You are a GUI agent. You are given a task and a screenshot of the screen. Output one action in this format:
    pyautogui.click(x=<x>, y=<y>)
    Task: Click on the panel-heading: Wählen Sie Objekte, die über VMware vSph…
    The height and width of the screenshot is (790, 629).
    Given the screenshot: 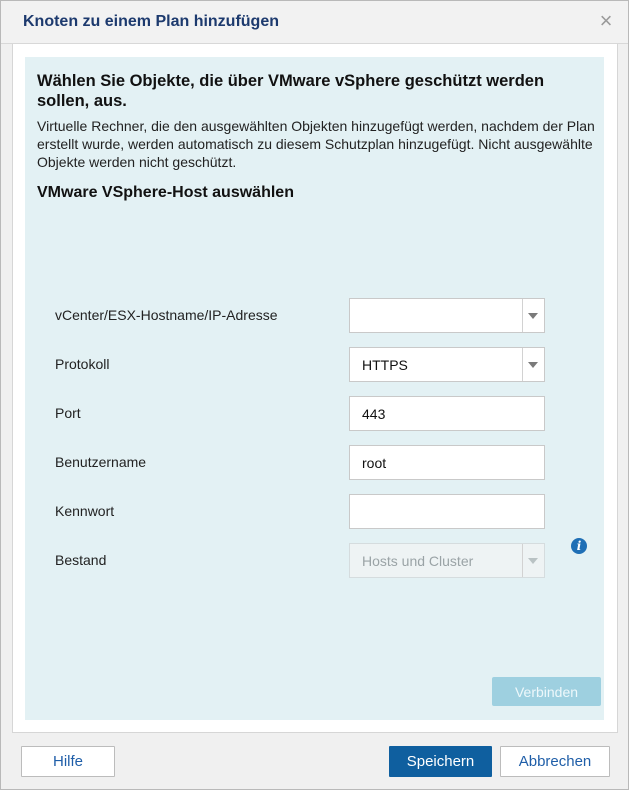 What is the action you would take?
    pyautogui.click(x=291, y=91)
    